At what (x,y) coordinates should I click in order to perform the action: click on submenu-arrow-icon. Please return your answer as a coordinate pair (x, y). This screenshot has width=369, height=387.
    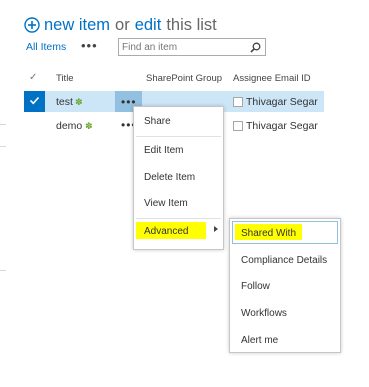
    Looking at the image, I should click on (216, 229).